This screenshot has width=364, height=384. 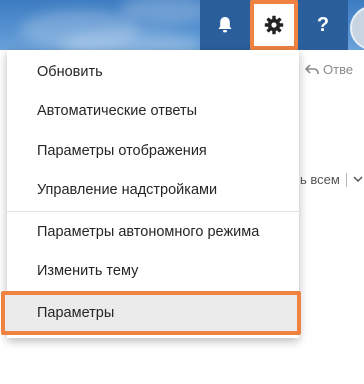 I want to click on menu-item-manage-addins: Управление надстройками, so click(x=153, y=190).